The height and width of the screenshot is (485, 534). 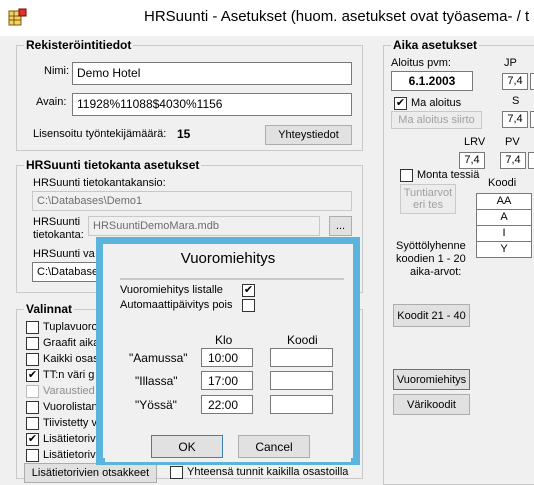 What do you see at coordinates (156, 405) in the screenshot?
I see `night-label: "Yössä"` at bounding box center [156, 405].